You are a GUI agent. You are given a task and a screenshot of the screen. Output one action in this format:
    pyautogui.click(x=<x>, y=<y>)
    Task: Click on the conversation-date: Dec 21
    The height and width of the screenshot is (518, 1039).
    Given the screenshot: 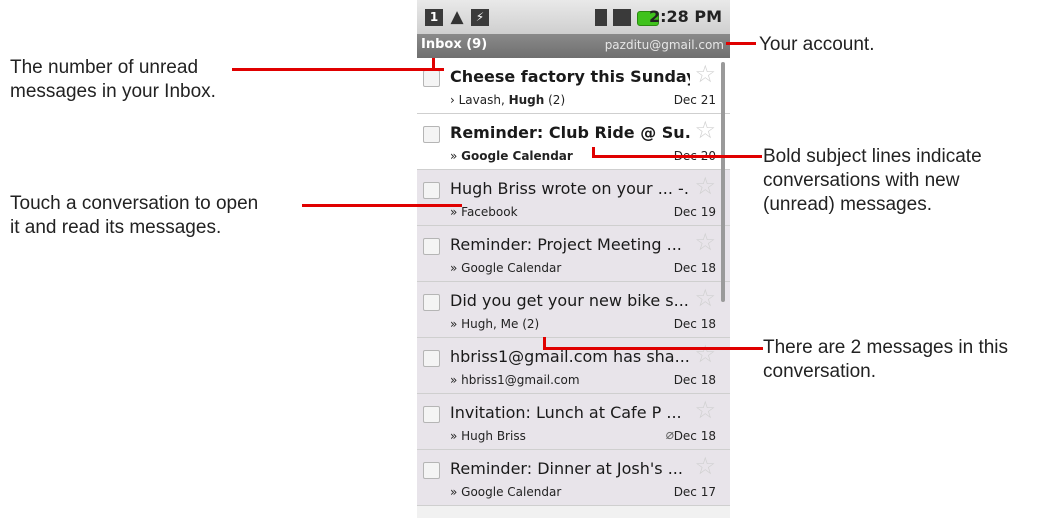 What is the action you would take?
    pyautogui.click(x=694, y=100)
    